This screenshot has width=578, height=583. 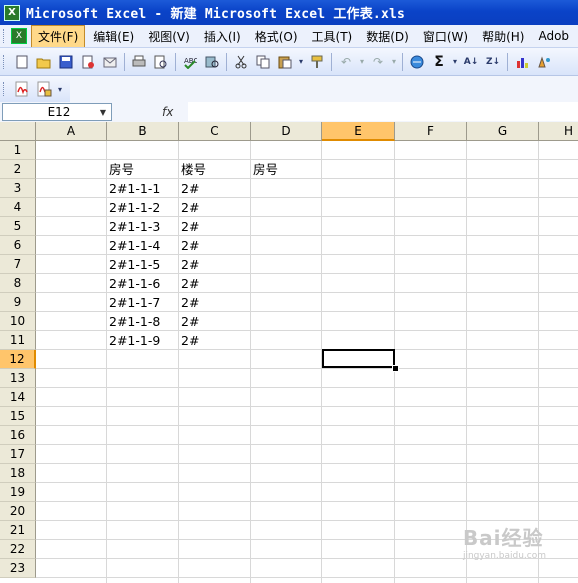 What do you see at coordinates (215, 321) in the screenshot?
I see `cell-c10: 2#` at bounding box center [215, 321].